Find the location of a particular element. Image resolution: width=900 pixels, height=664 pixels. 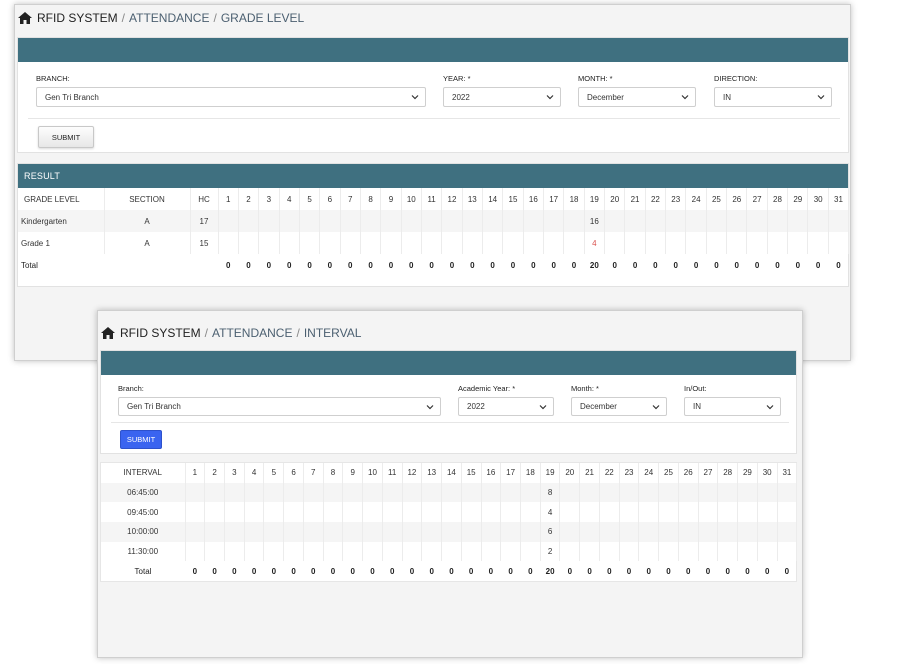

total-label: Total is located at coordinates (143, 571).